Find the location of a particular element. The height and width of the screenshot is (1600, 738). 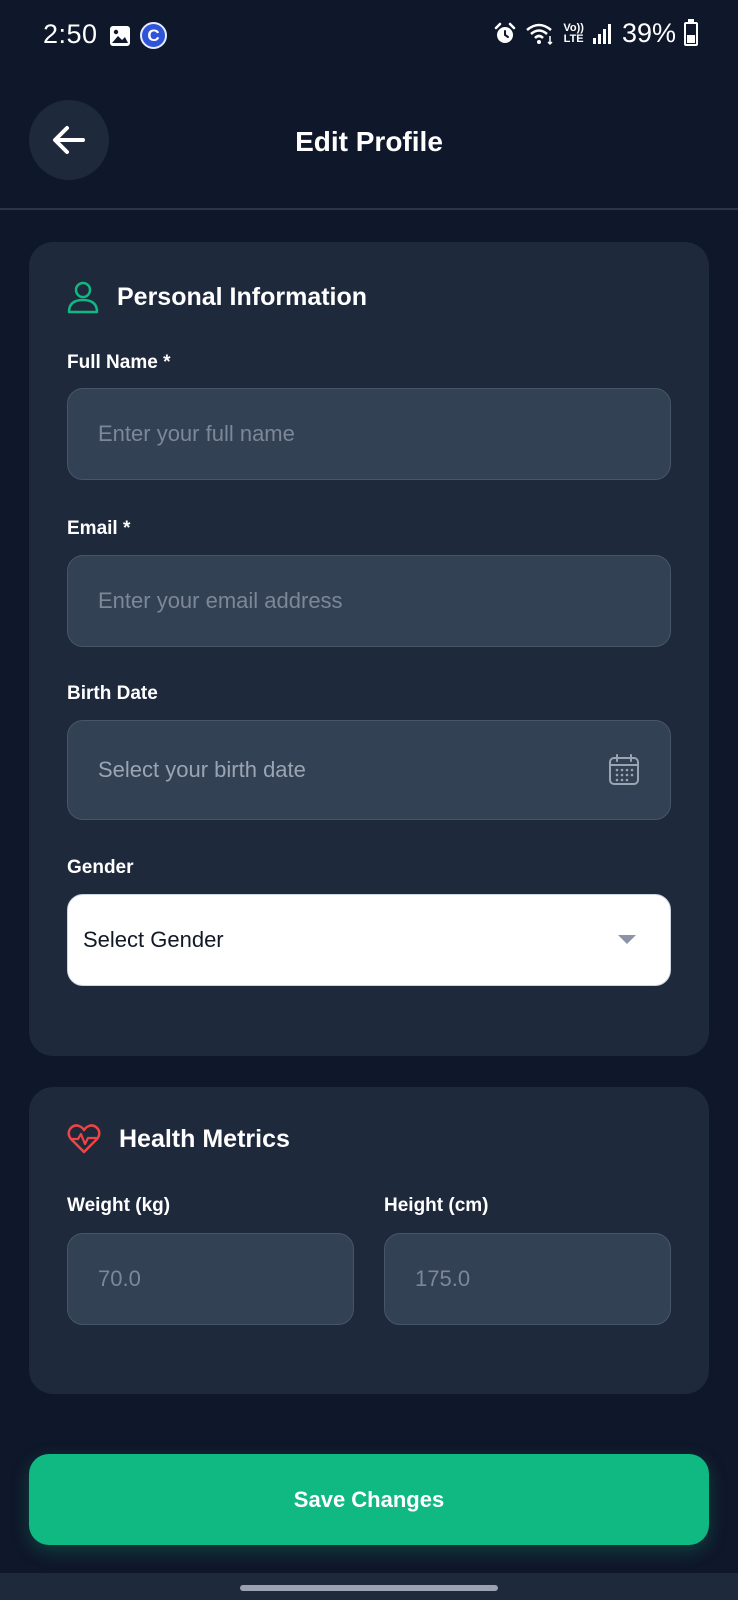

email-placeholder: Enter your email address is located at coordinates (220, 600).